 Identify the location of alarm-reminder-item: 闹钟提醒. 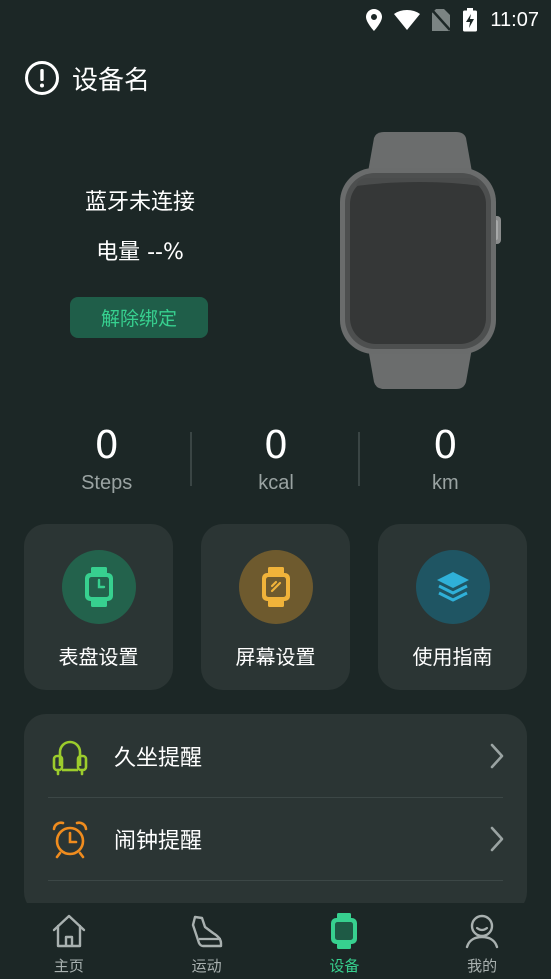
(275, 838).